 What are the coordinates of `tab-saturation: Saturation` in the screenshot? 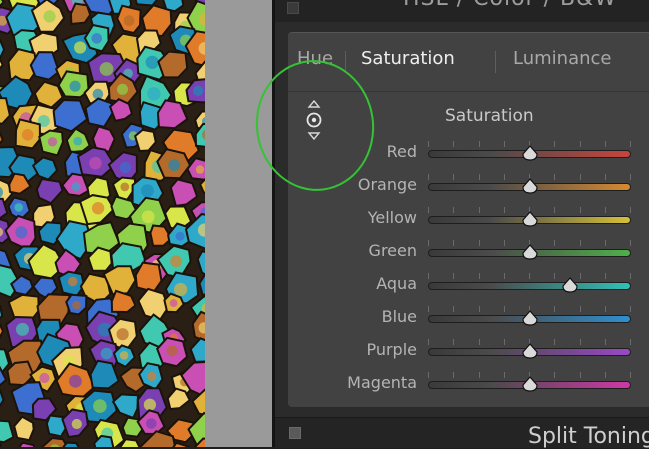 It's located at (408, 58).